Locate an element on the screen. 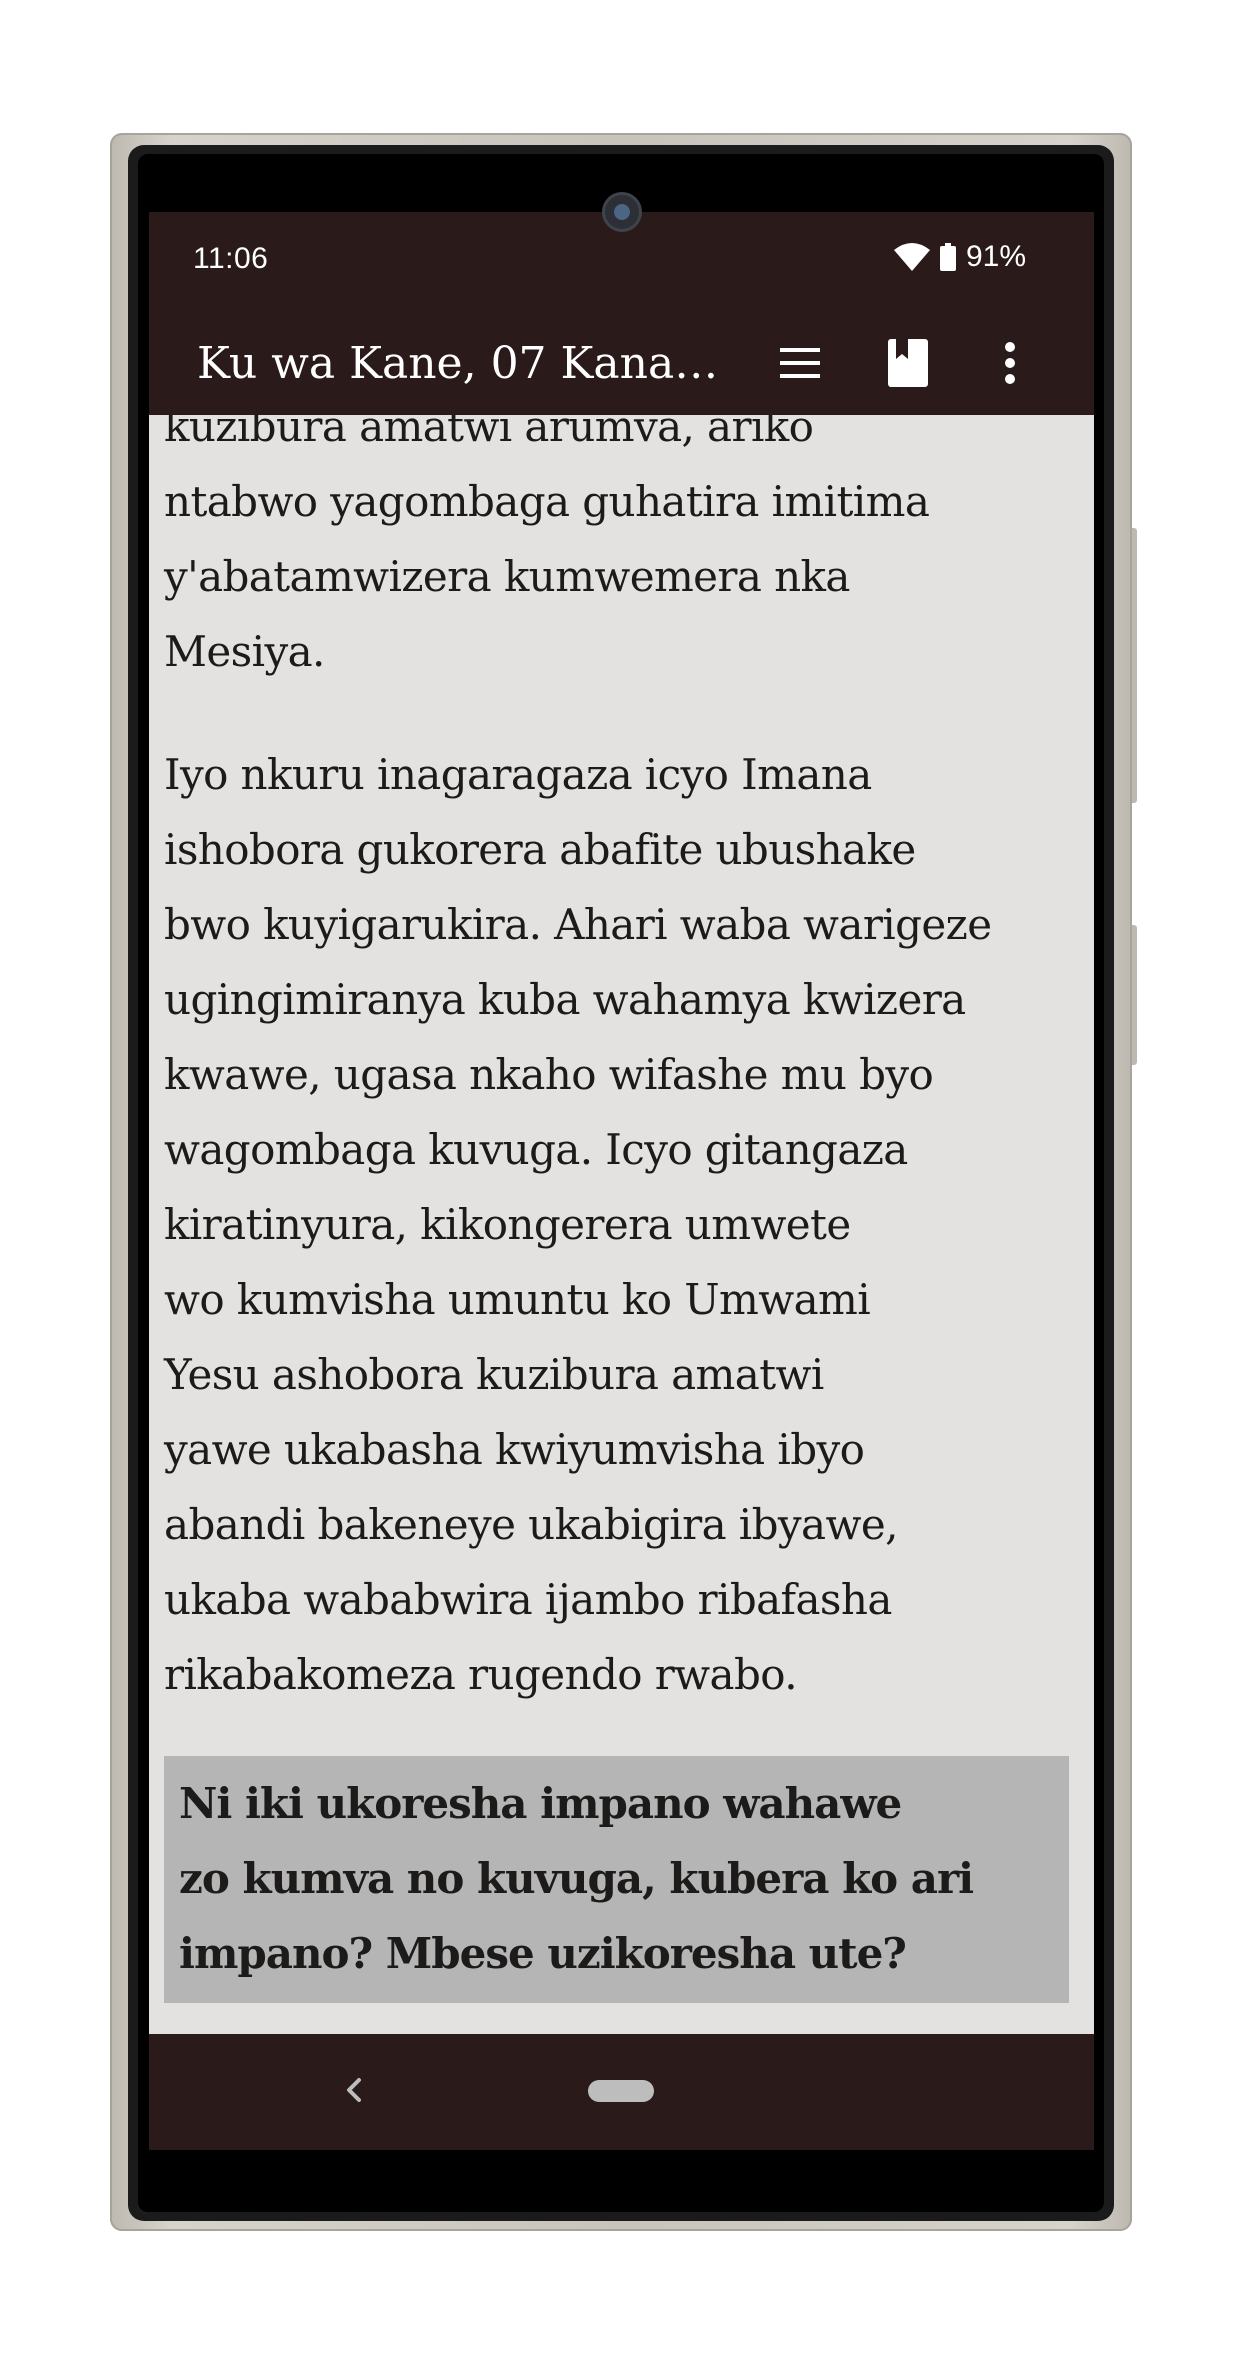 Image resolution: width=1245 pixels, height=2359 pixels. status-time: 11:06 is located at coordinates (231, 258).